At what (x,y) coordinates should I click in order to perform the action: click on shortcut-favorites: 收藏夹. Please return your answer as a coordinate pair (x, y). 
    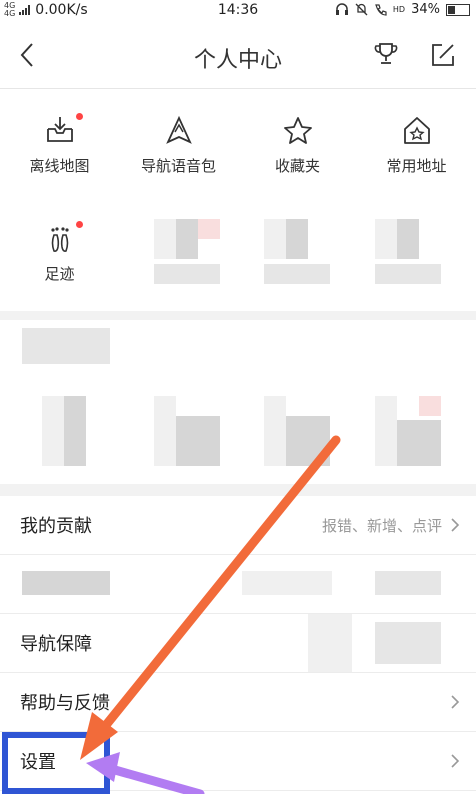
    Looking at the image, I should click on (297, 144).